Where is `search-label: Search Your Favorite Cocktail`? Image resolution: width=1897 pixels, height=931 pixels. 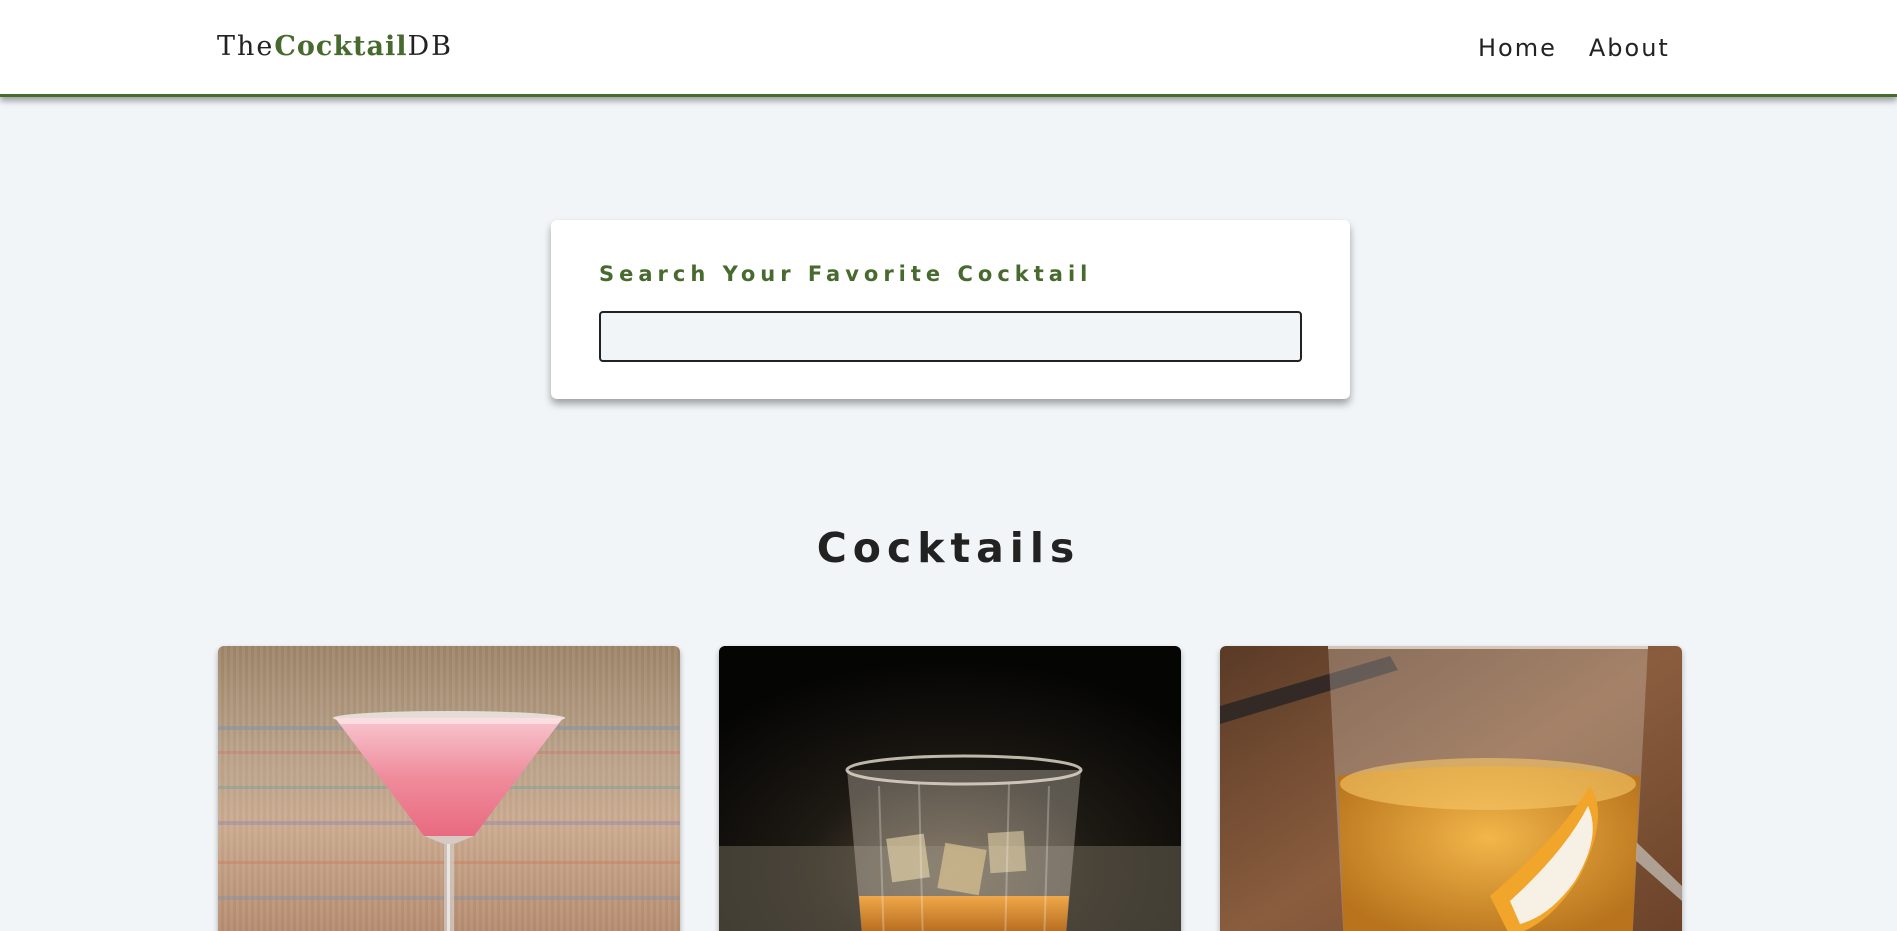
search-label: Search Your Favorite Cocktail is located at coordinates (846, 274).